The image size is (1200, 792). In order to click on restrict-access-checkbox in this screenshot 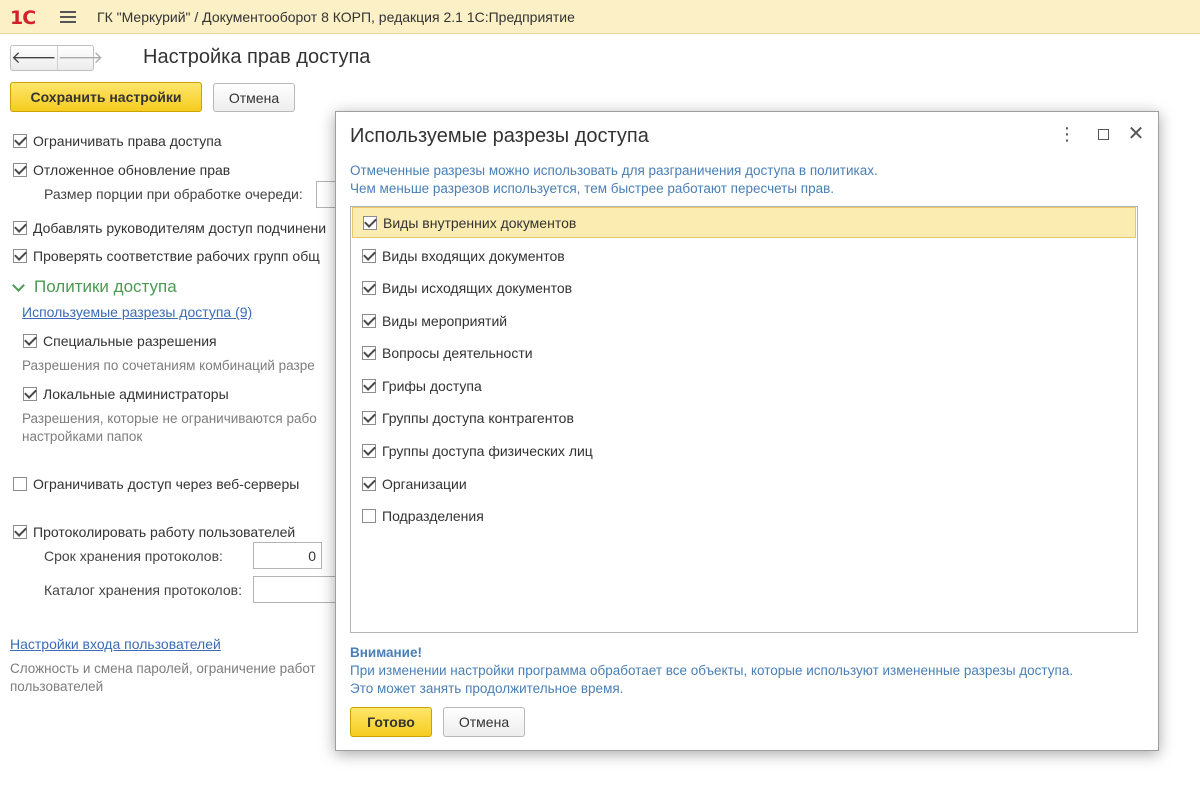, I will do `click(20, 141)`.